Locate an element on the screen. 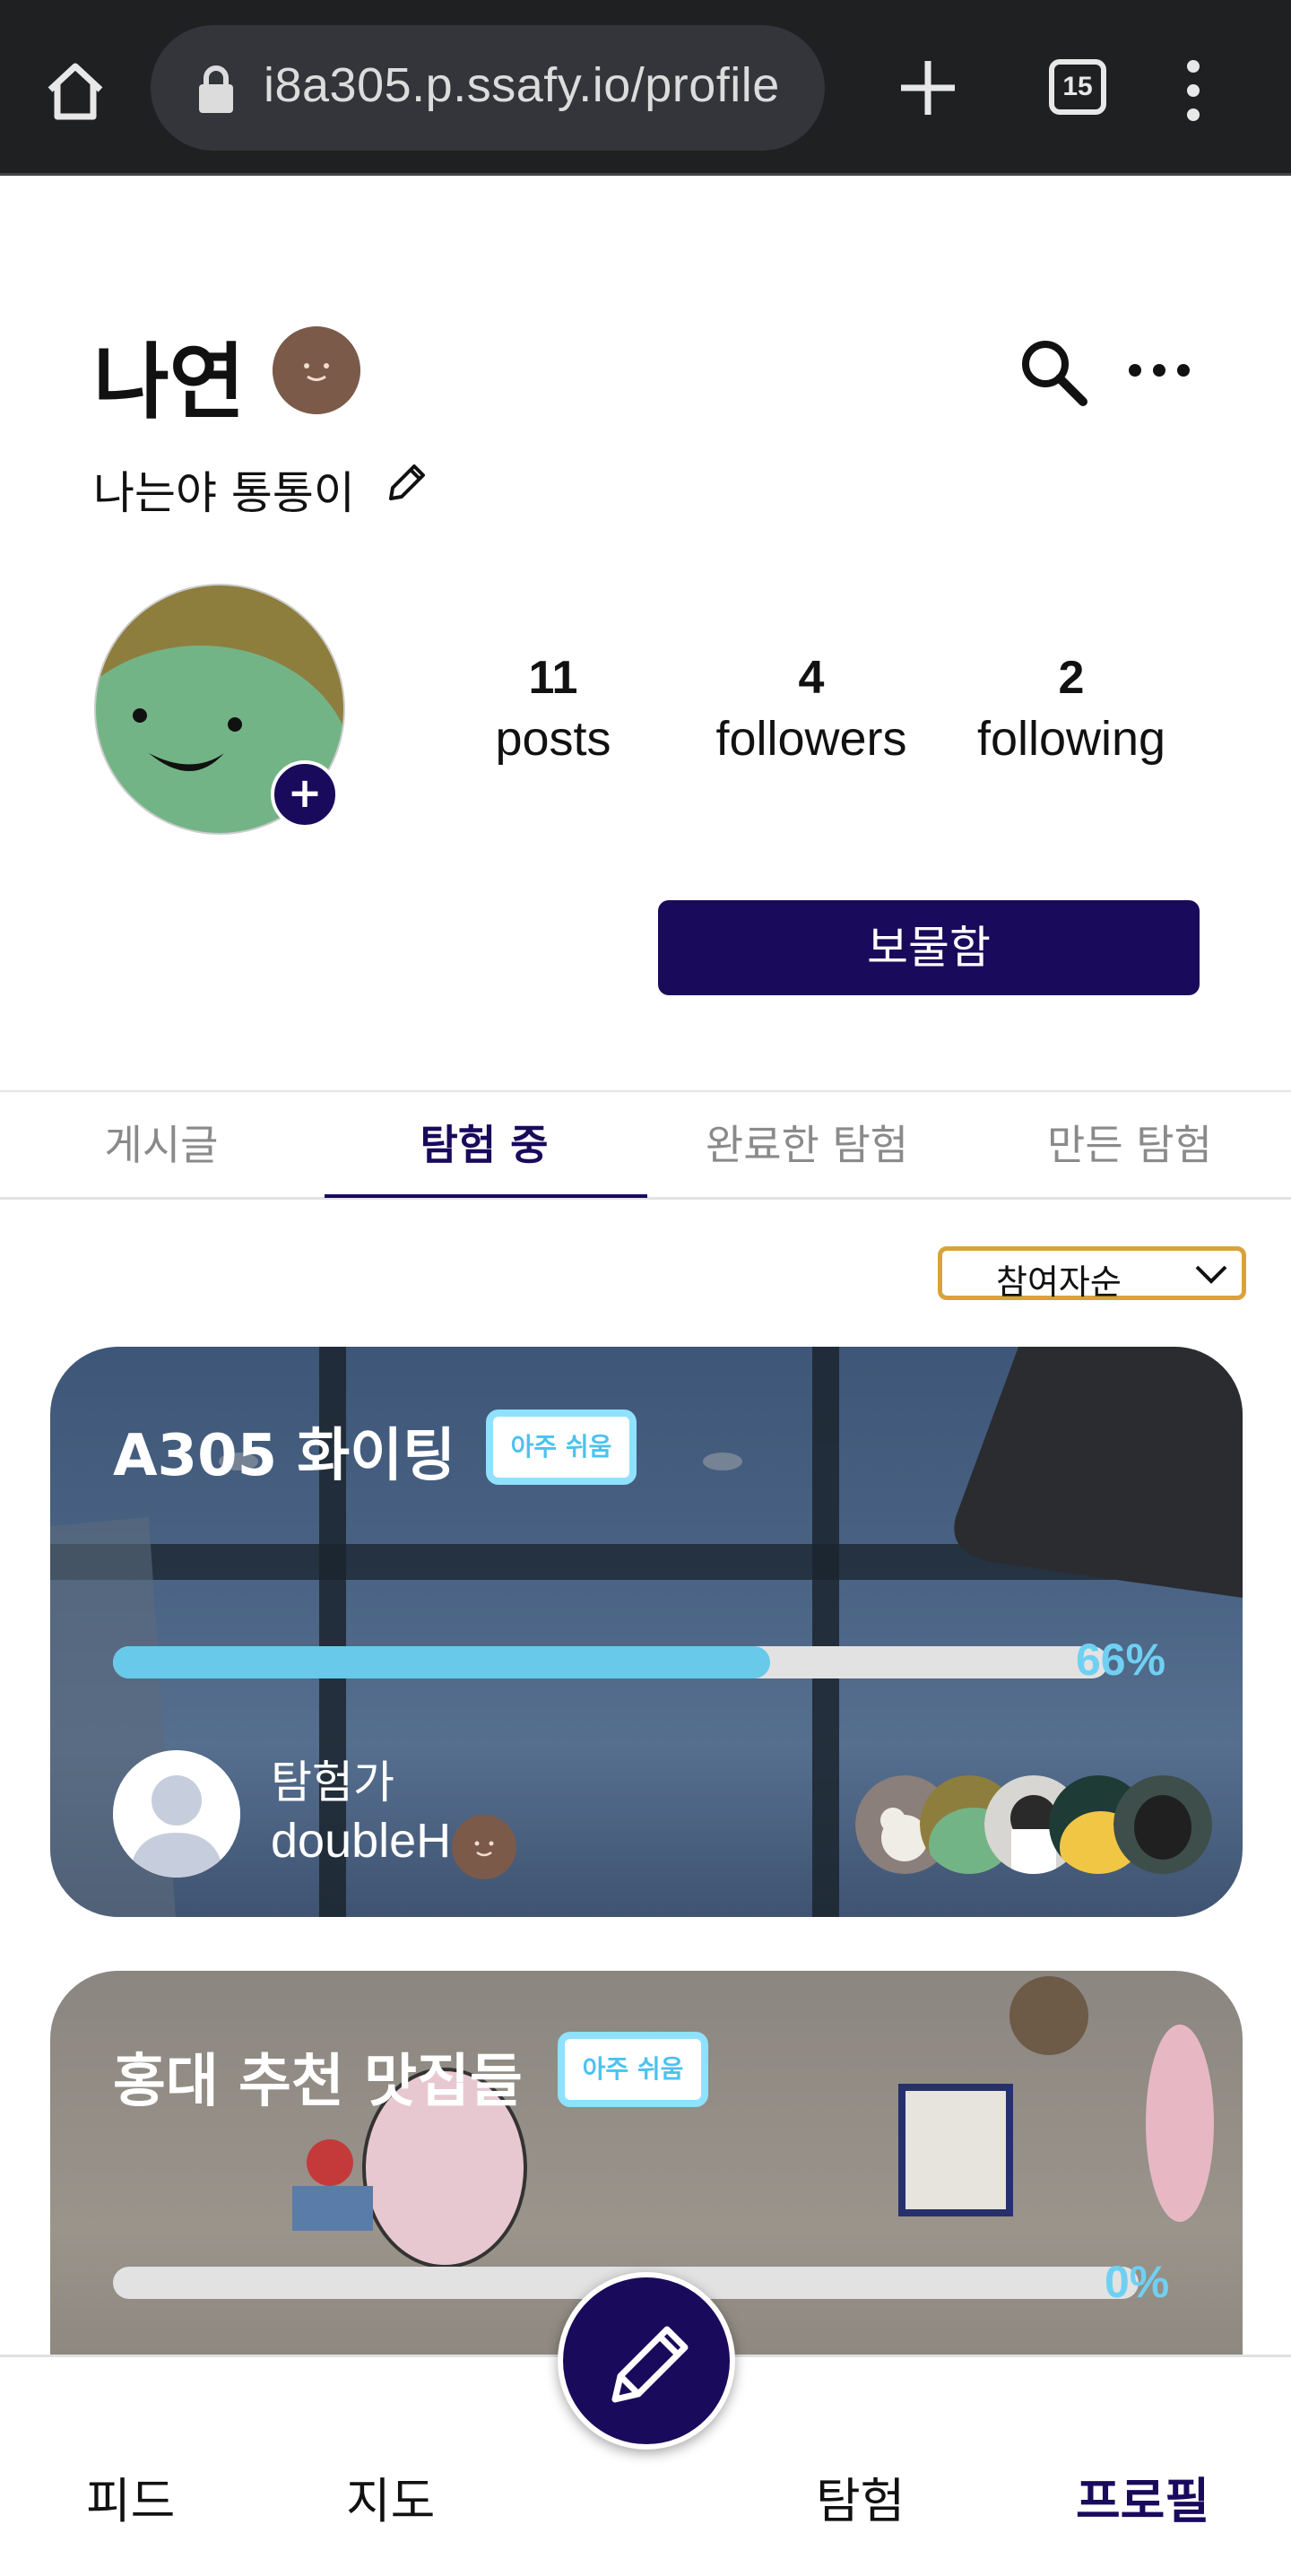 Image resolution: width=1291 pixels, height=2576 pixels. member-avatars is located at coordinates (1043, 1824).